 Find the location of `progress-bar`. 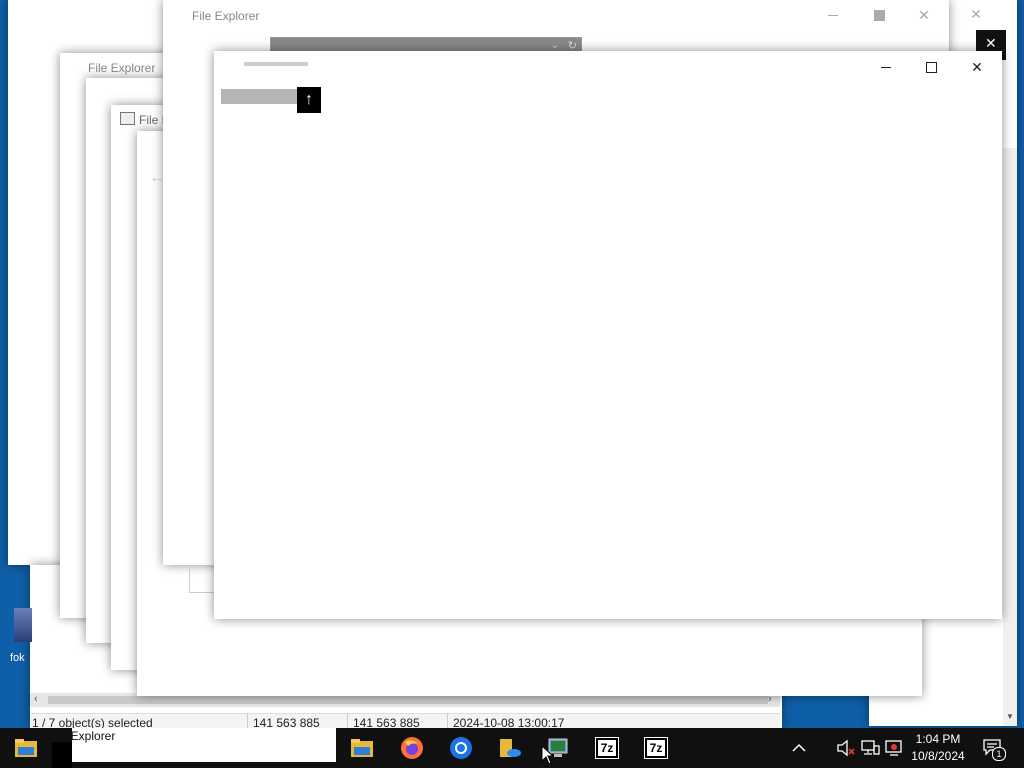

progress-bar is located at coordinates (259, 96).